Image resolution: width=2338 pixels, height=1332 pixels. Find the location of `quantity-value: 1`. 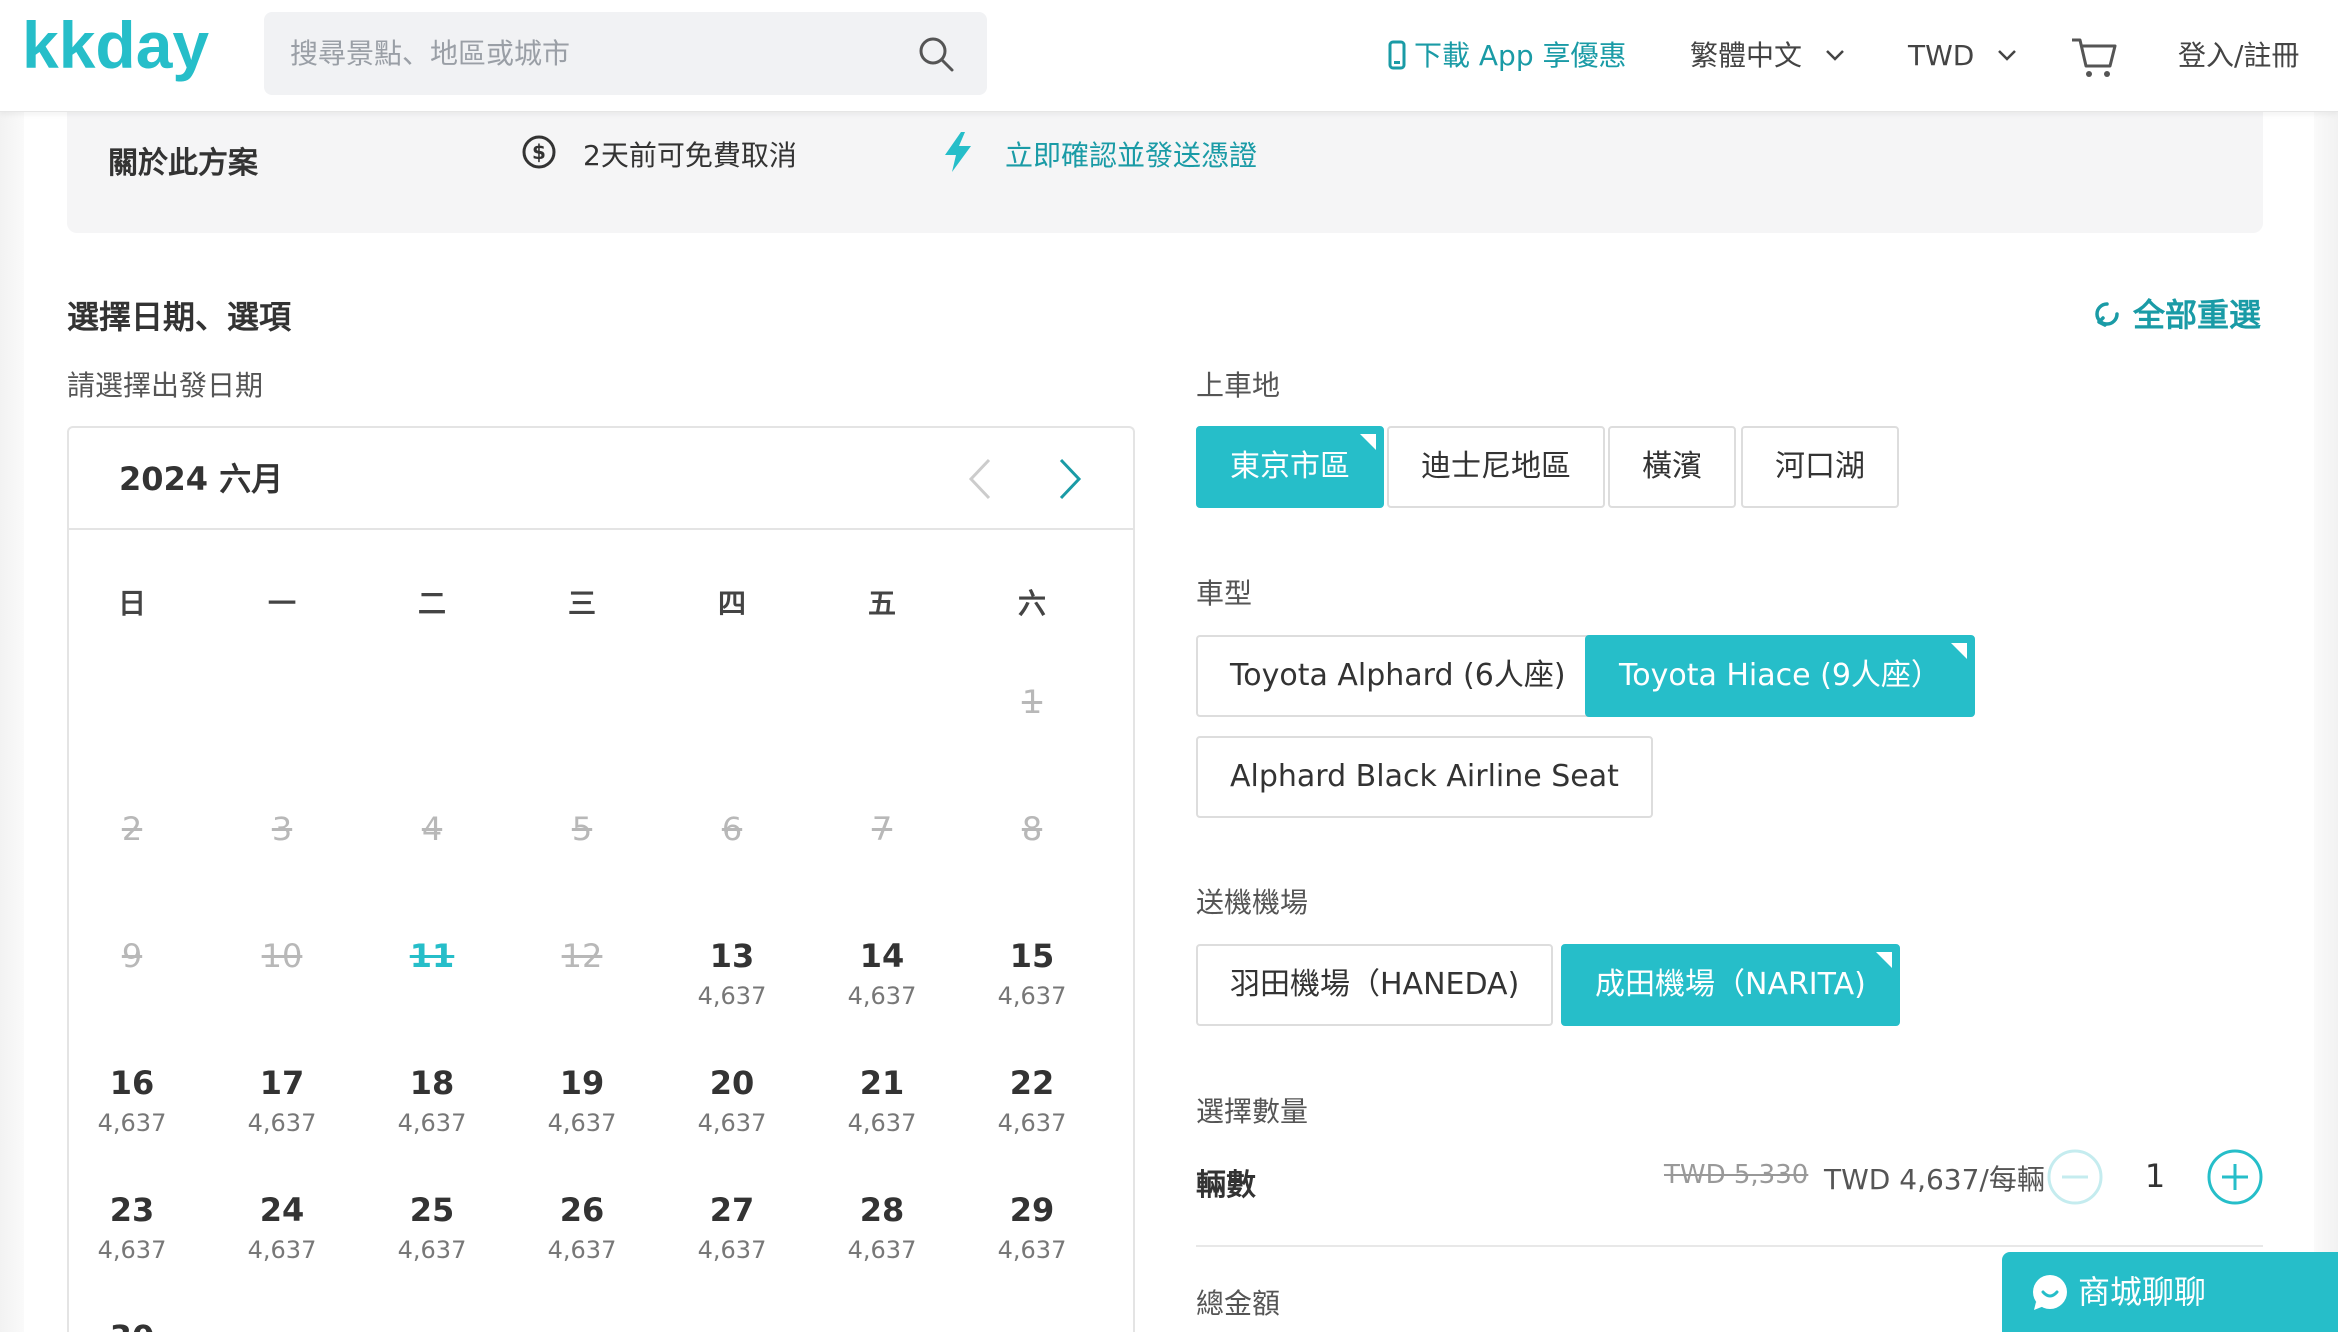

quantity-value: 1 is located at coordinates (2155, 1176).